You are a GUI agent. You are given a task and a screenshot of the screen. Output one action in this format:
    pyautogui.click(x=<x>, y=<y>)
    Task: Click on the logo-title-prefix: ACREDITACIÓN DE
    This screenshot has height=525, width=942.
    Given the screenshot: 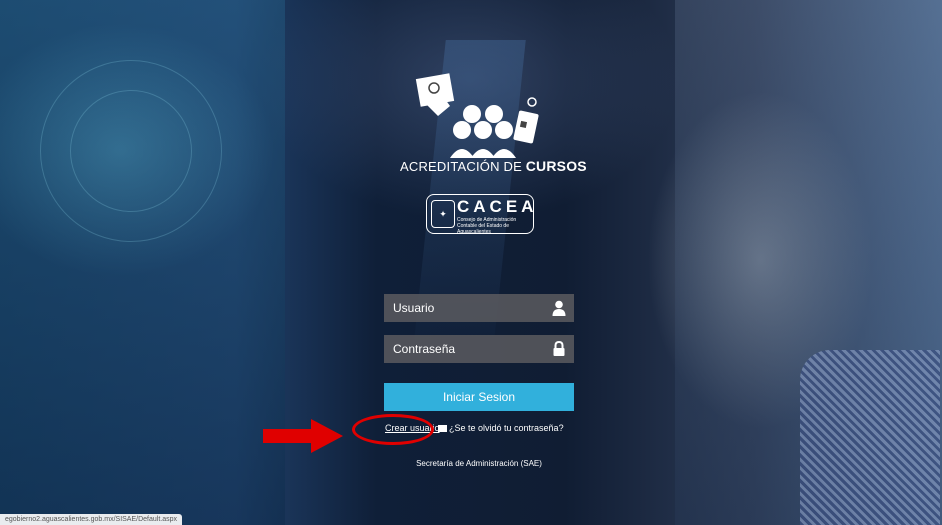 What is the action you would take?
    pyautogui.click(x=463, y=166)
    